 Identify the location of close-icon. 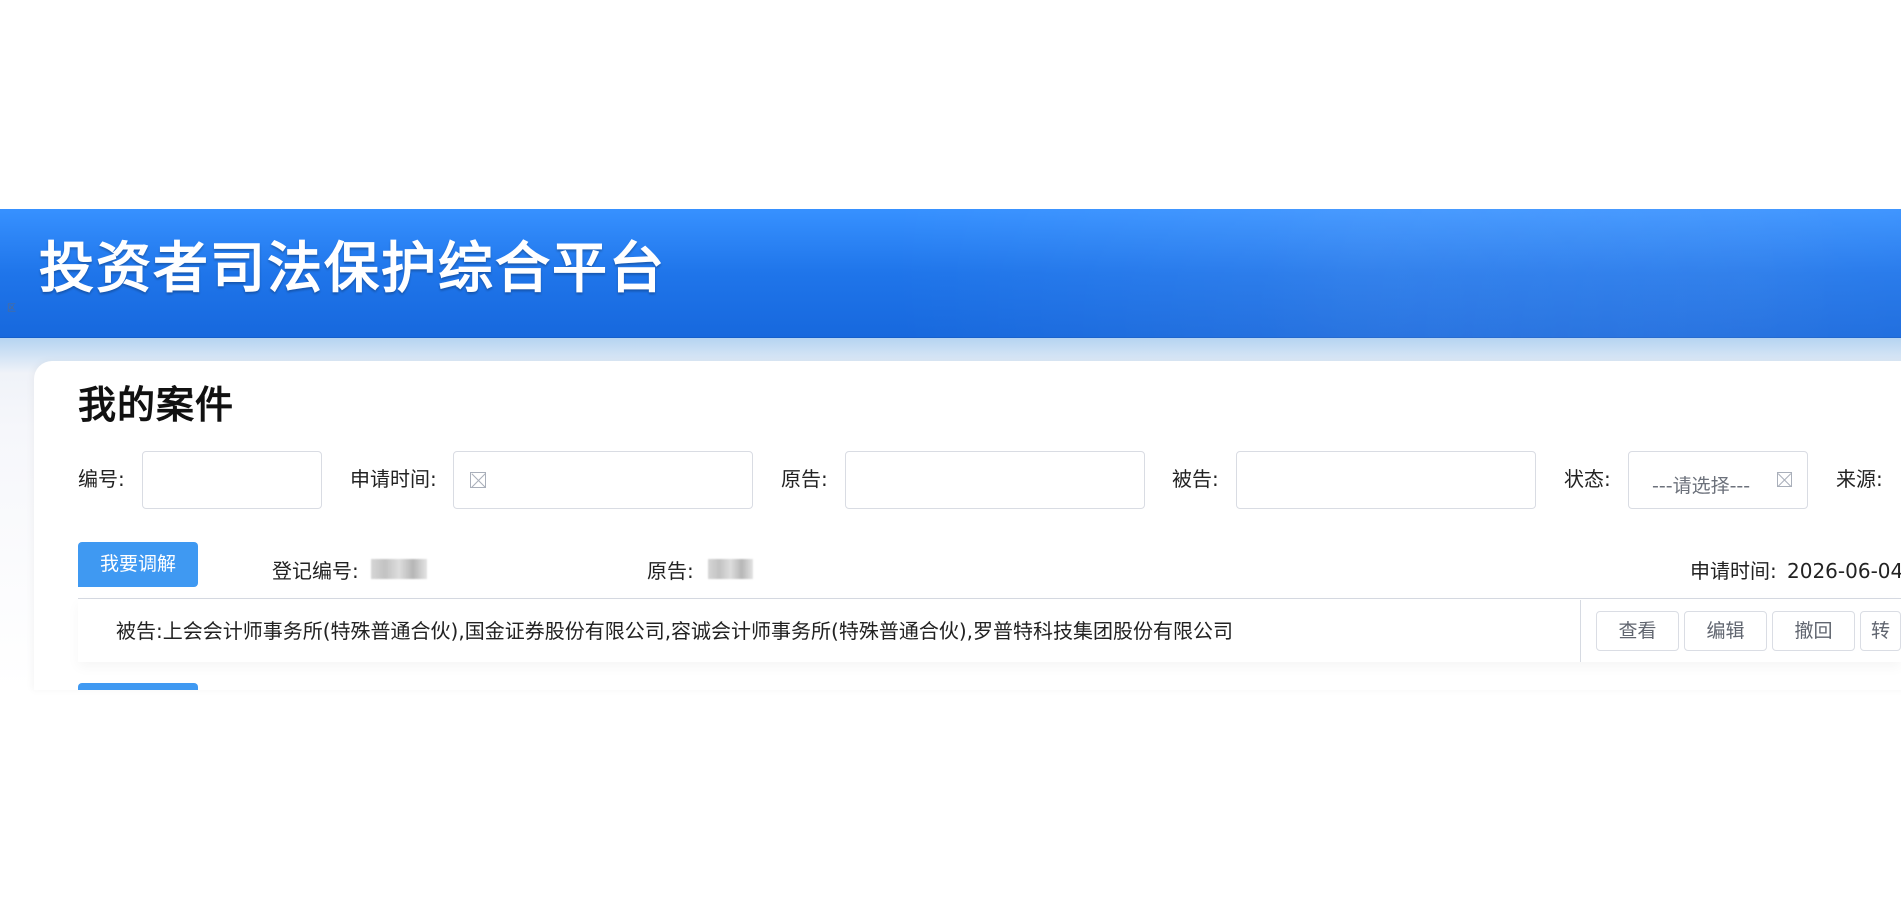
(1784, 479).